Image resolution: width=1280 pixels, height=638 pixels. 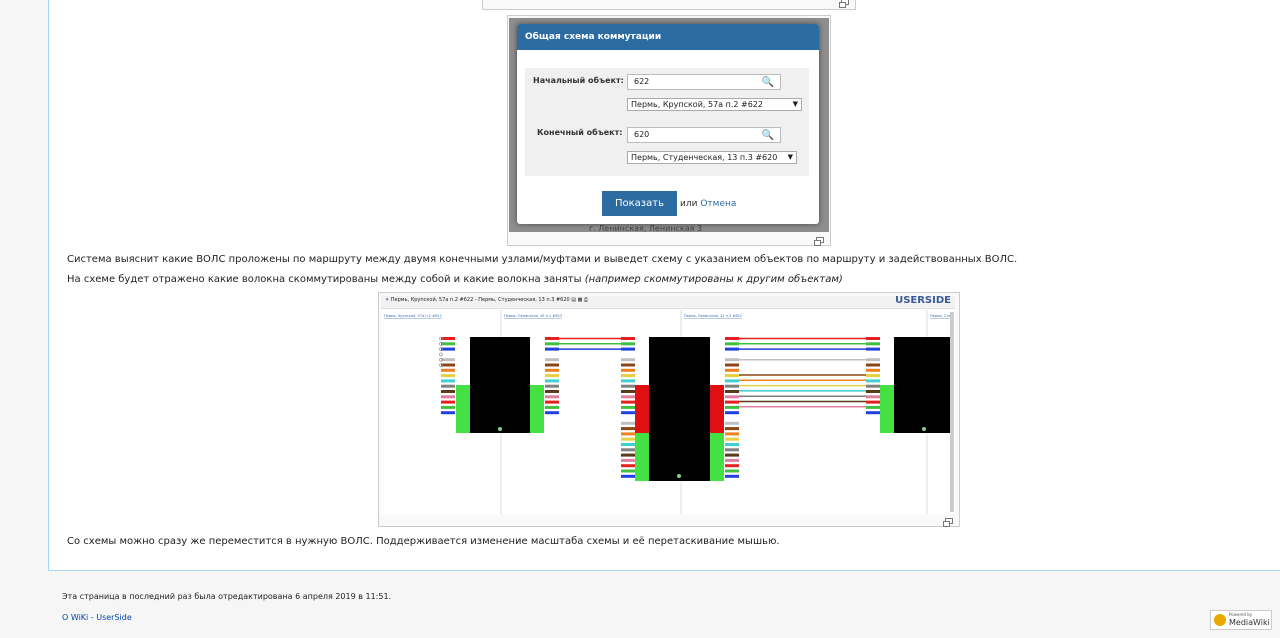 What do you see at coordinates (704, 135) in the screenshot?
I see `end-object-input: 620 🔍` at bounding box center [704, 135].